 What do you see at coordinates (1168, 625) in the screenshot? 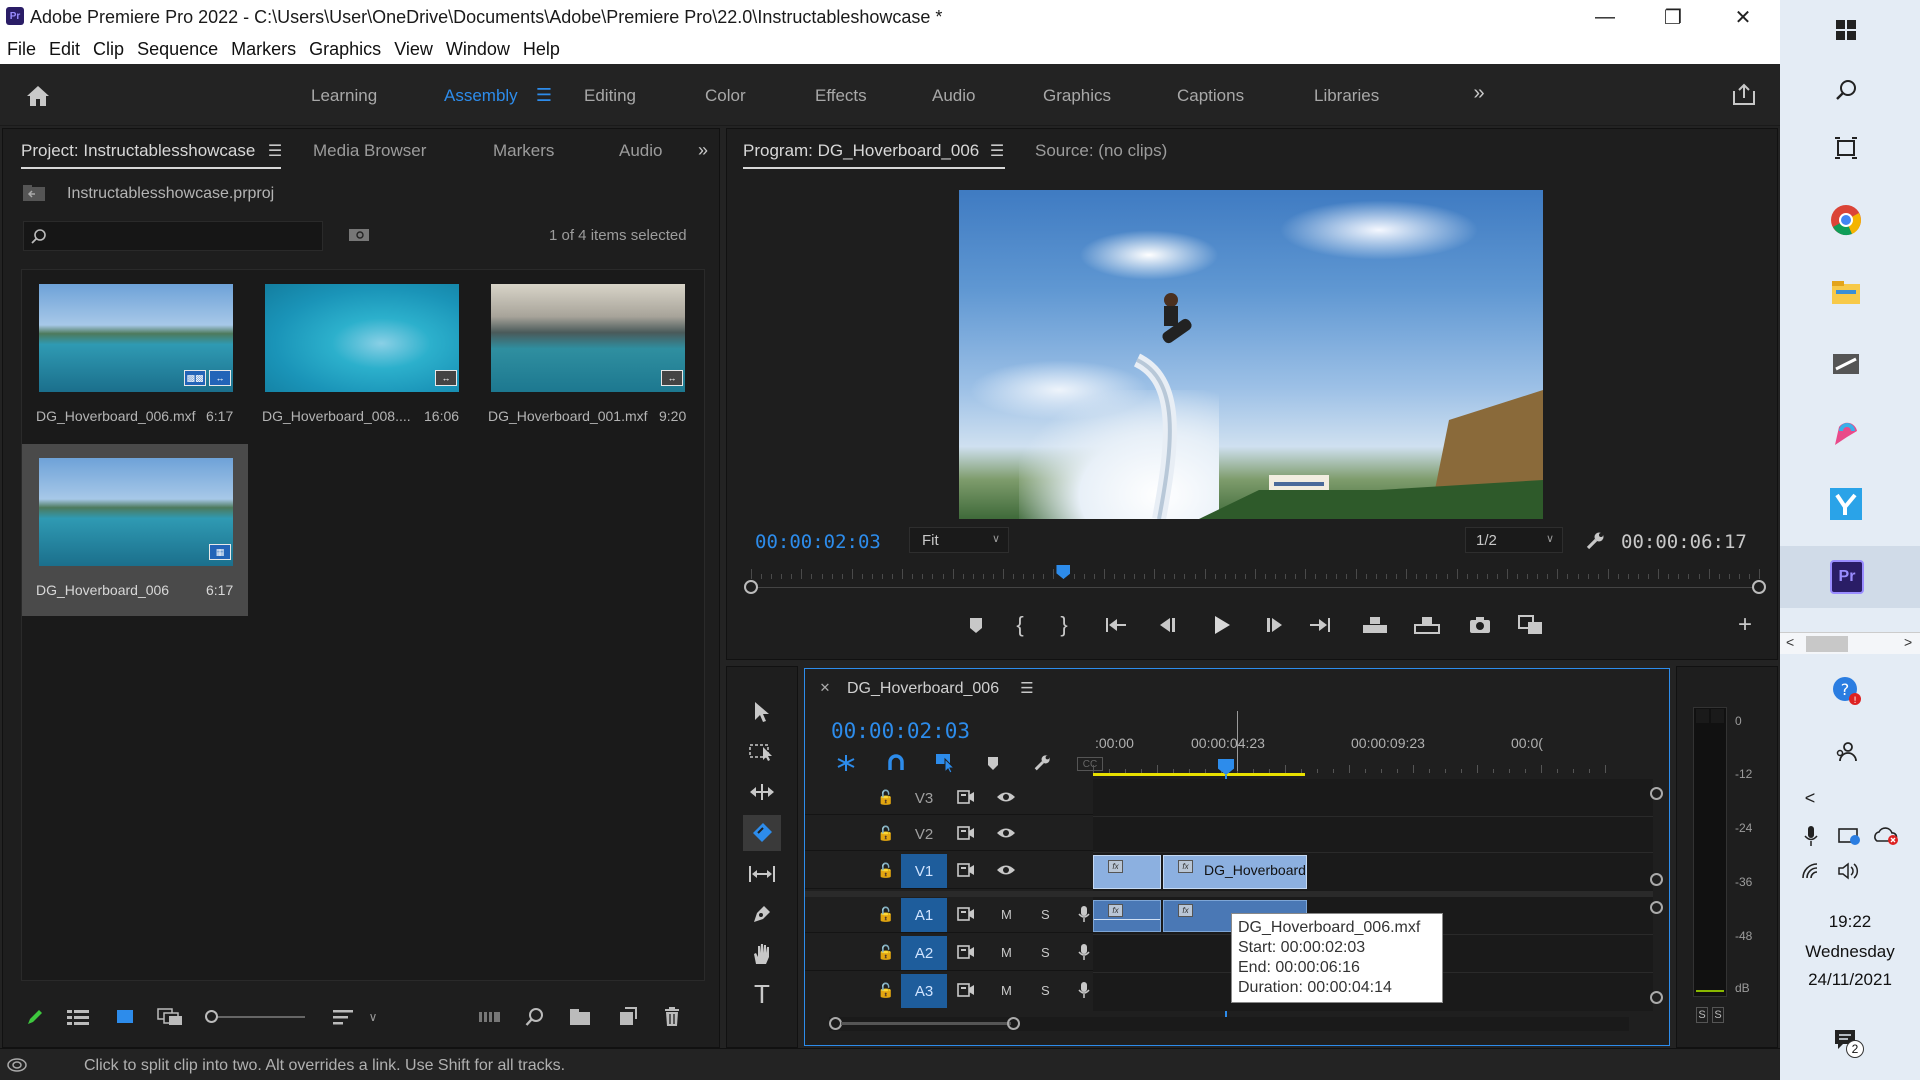
I see `step-back-icon` at bounding box center [1168, 625].